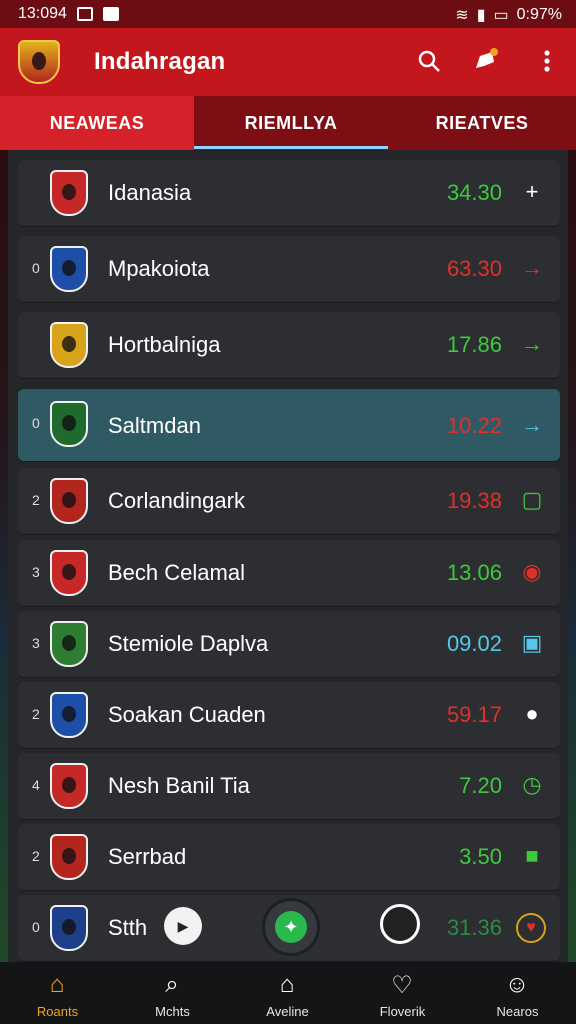  What do you see at coordinates (147, 856) in the screenshot?
I see `team-name: Serrbad` at bounding box center [147, 856].